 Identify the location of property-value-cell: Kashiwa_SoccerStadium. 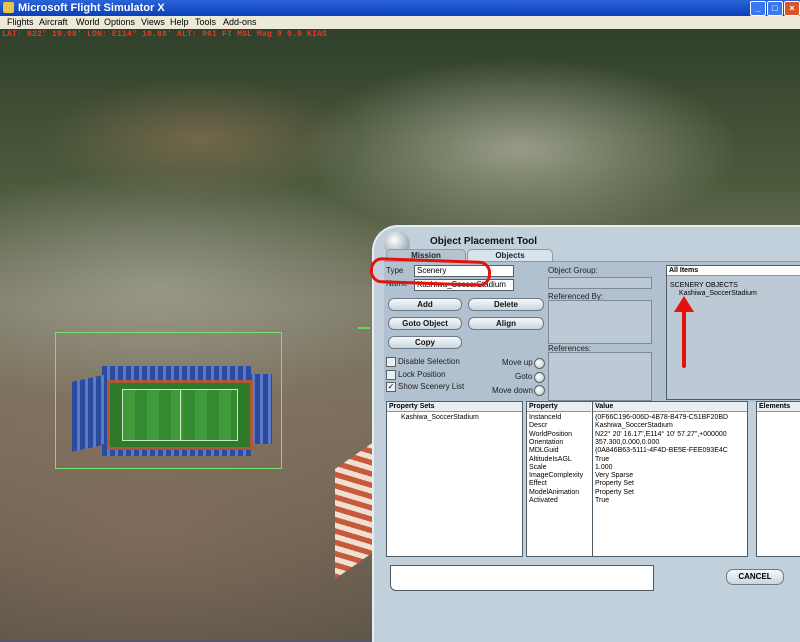
(670, 426).